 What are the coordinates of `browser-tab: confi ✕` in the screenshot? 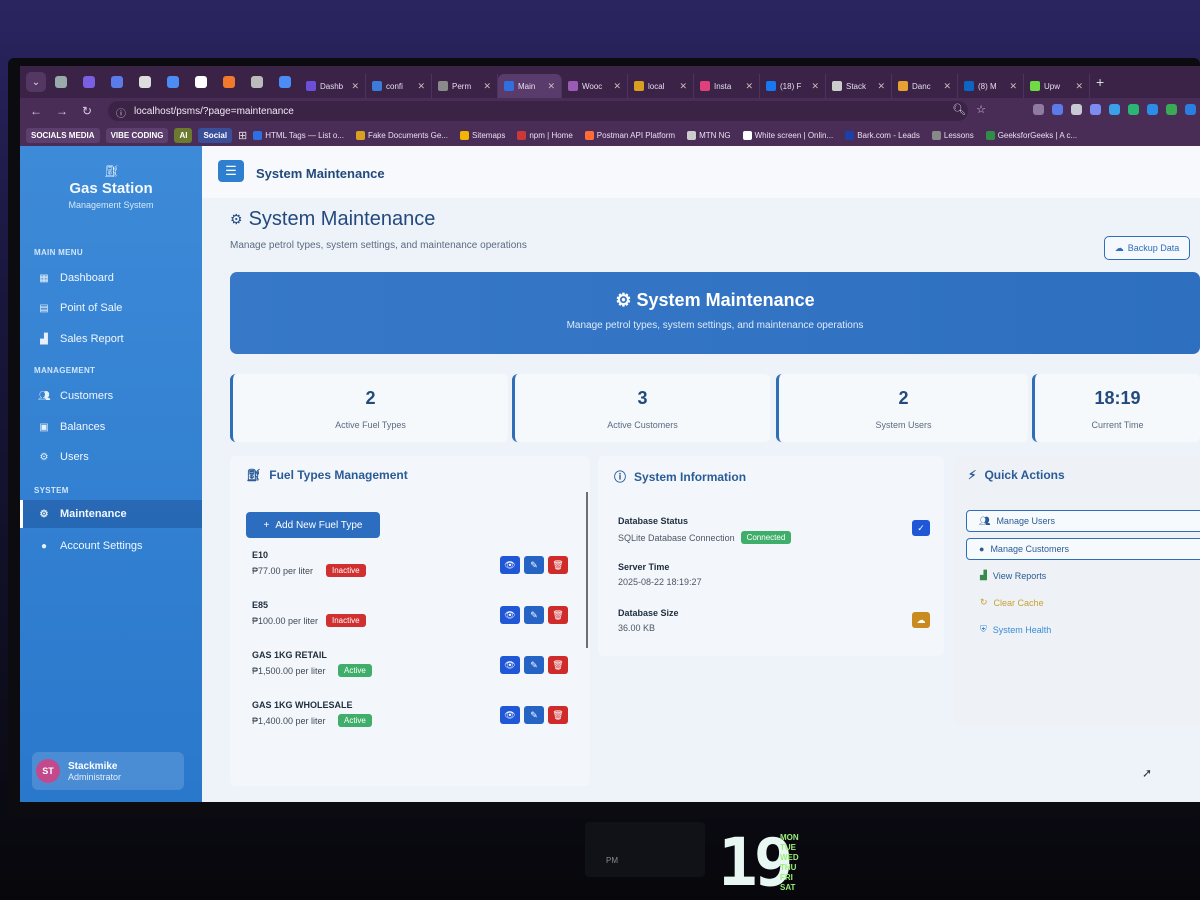 It's located at (399, 86).